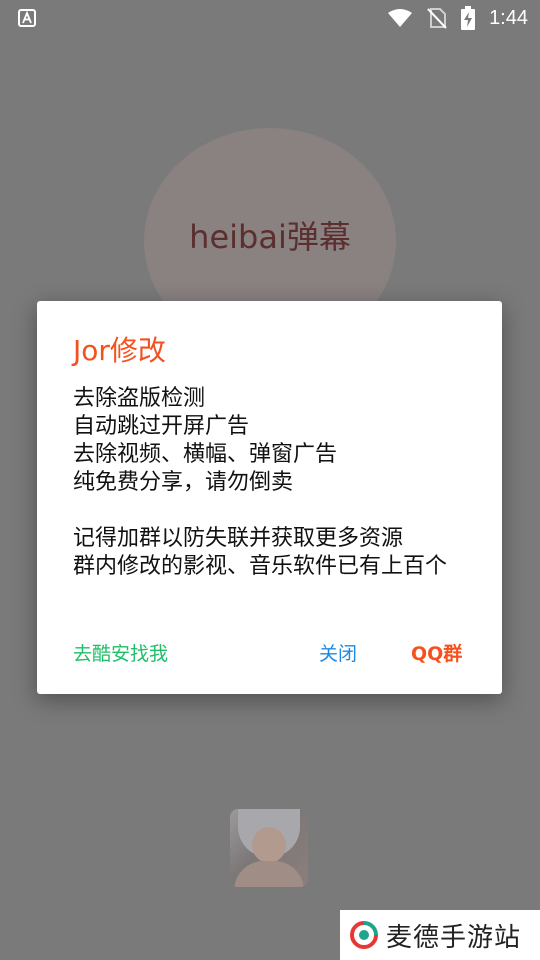 The width and height of the screenshot is (540, 960). Describe the element at coordinates (338, 652) in the screenshot. I see `close-button: 关闭` at that location.